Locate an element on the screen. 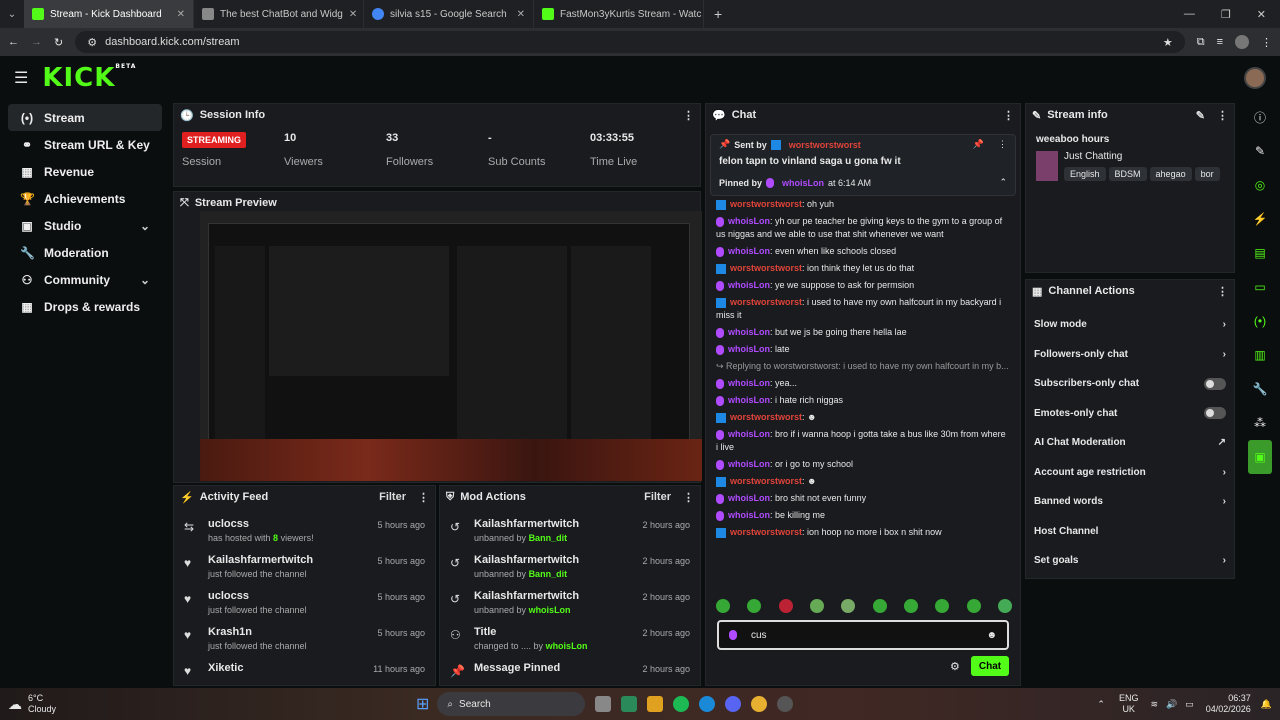 This screenshot has height=720, width=1280. browser-tab-kick-stream: FastMon3yKurtis Stream - Watc ✕ is located at coordinates (619, 14).